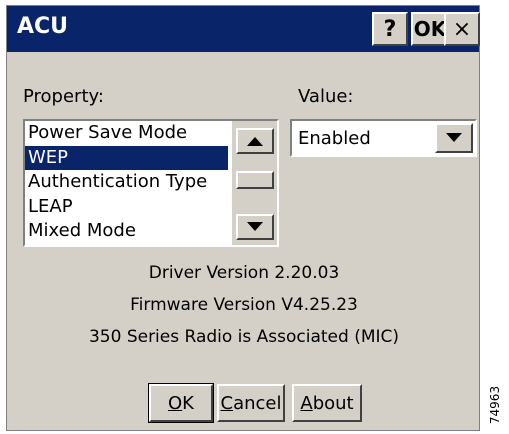 The image size is (509, 434). Describe the element at coordinates (127, 133) in the screenshot. I see `list-item-power-save-mode: Power Save Mode` at that location.